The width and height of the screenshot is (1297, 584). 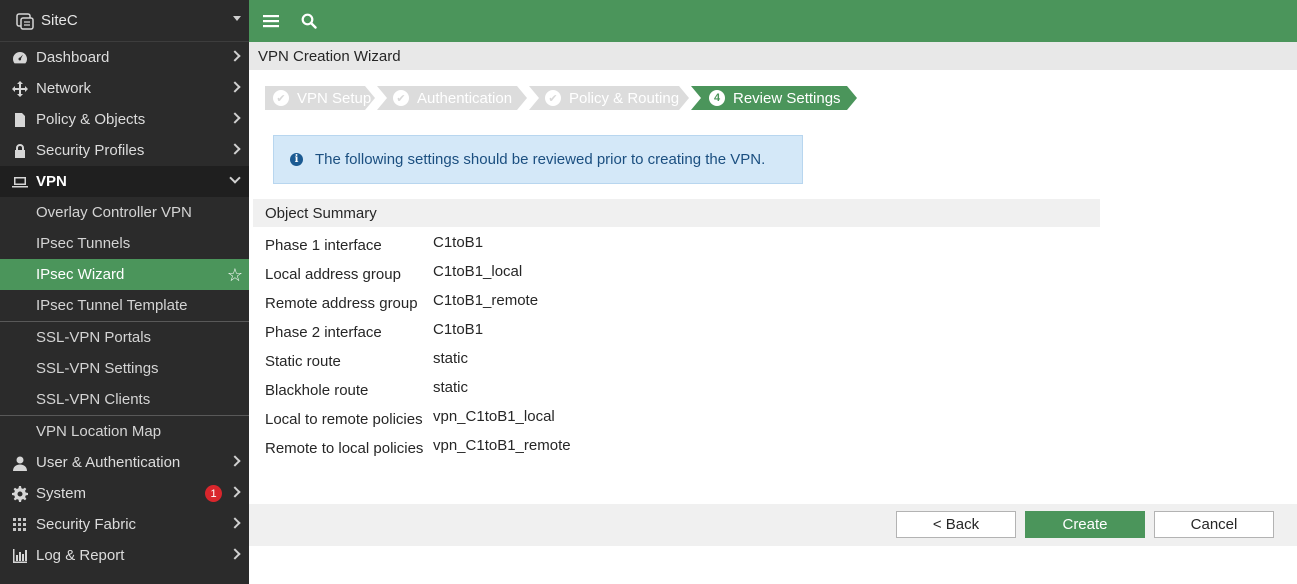 What do you see at coordinates (64, 88) in the screenshot?
I see `sidebar-item-label: Network` at bounding box center [64, 88].